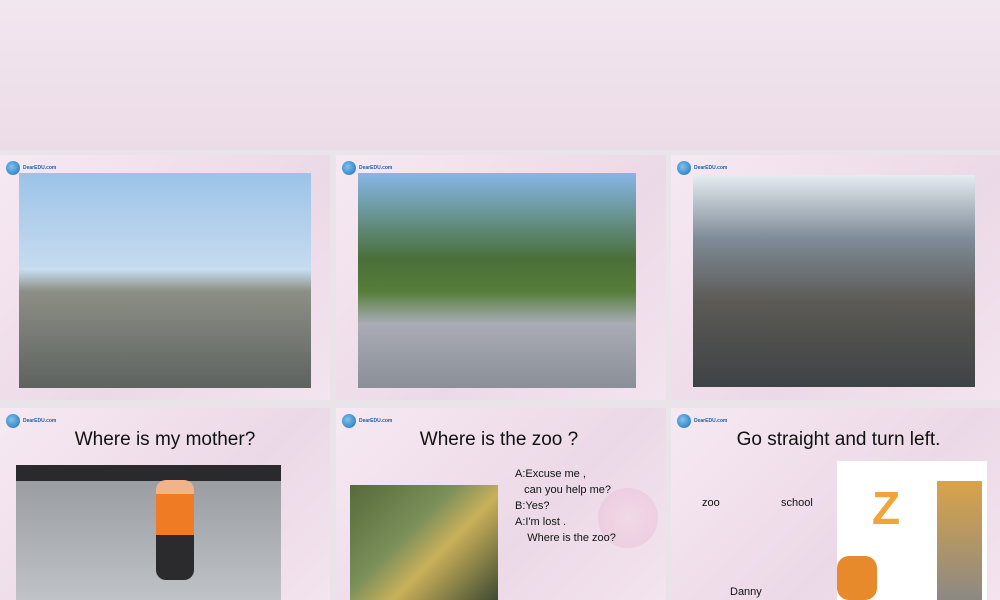  I want to click on slide-title: Where is the zoo ?, so click(499, 439).